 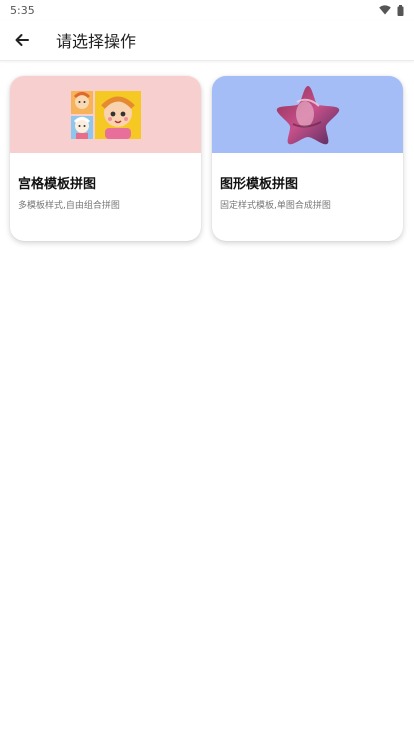 I want to click on page-title: 请选择操作, so click(x=96, y=41).